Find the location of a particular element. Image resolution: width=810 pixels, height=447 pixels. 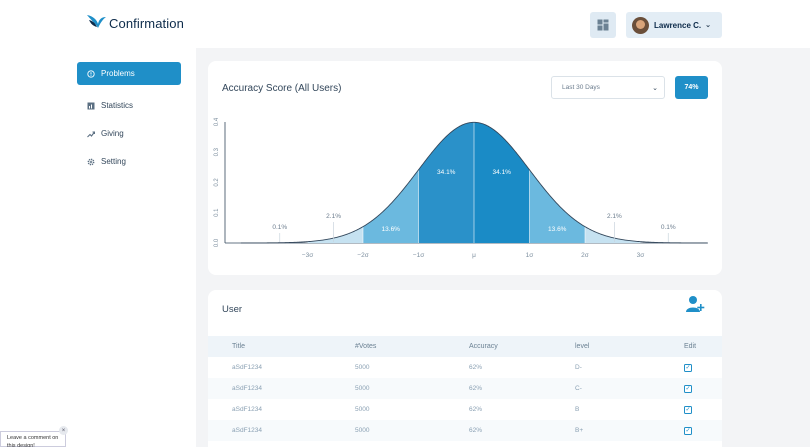

bird-logo-icon is located at coordinates (96, 21).